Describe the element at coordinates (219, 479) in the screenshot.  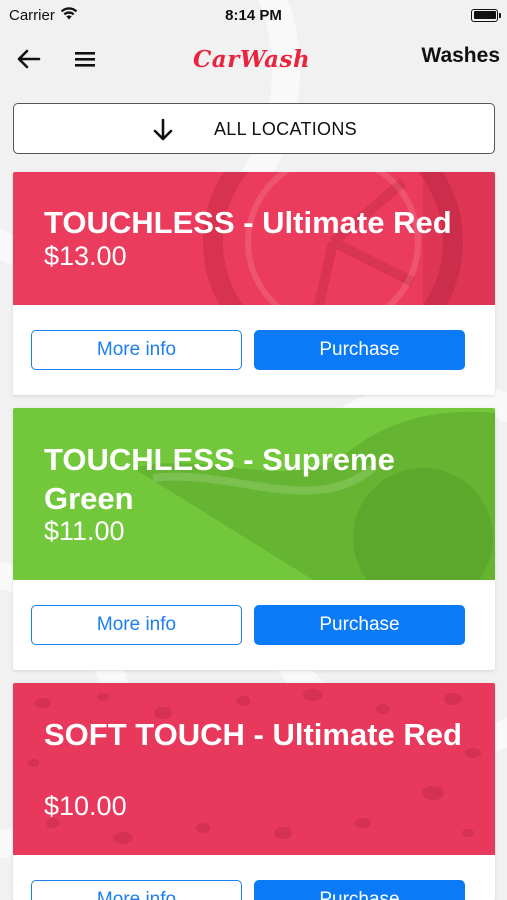
I see `wash-title: TOUCHLESS - Supreme Green` at that location.